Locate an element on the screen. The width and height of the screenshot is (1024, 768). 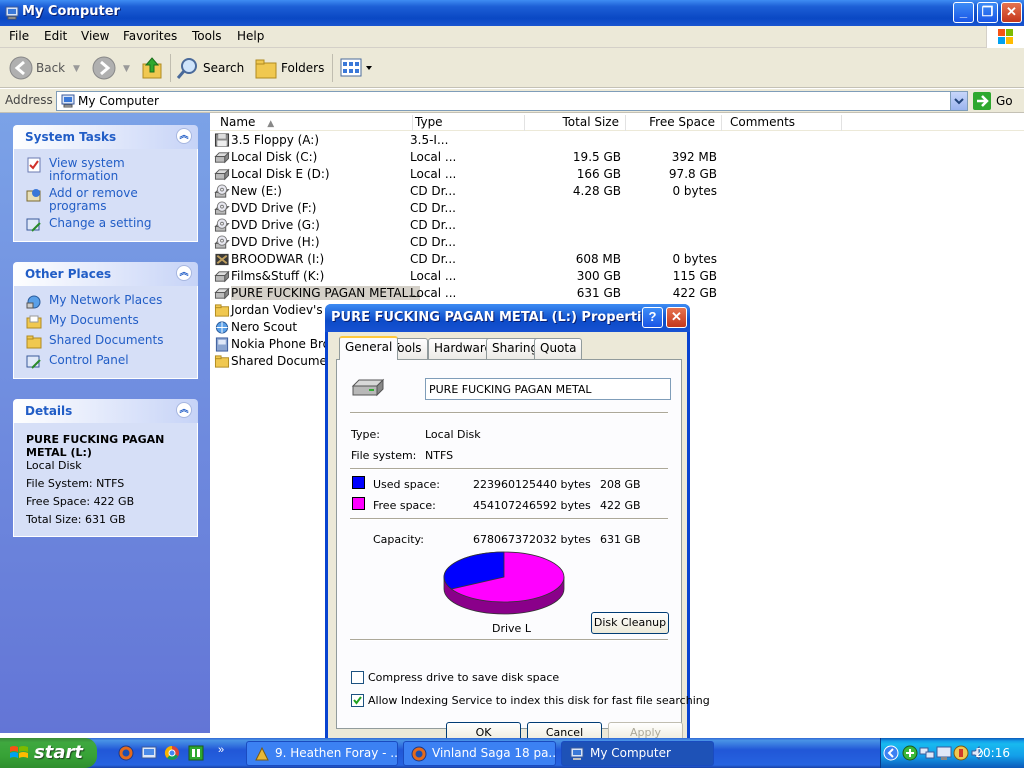
column-type: Type is located at coordinates (469, 123).